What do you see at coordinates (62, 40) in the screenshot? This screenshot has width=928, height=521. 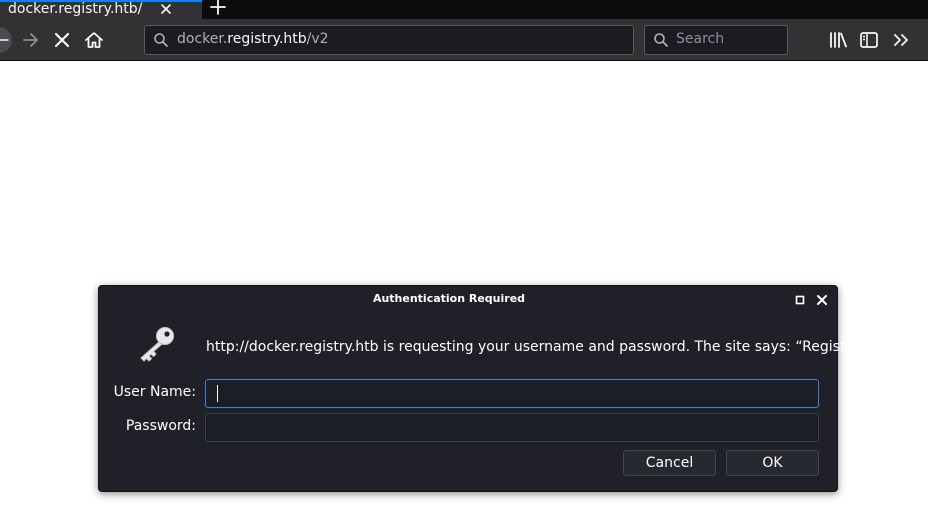 I see `stop-icon` at bounding box center [62, 40].